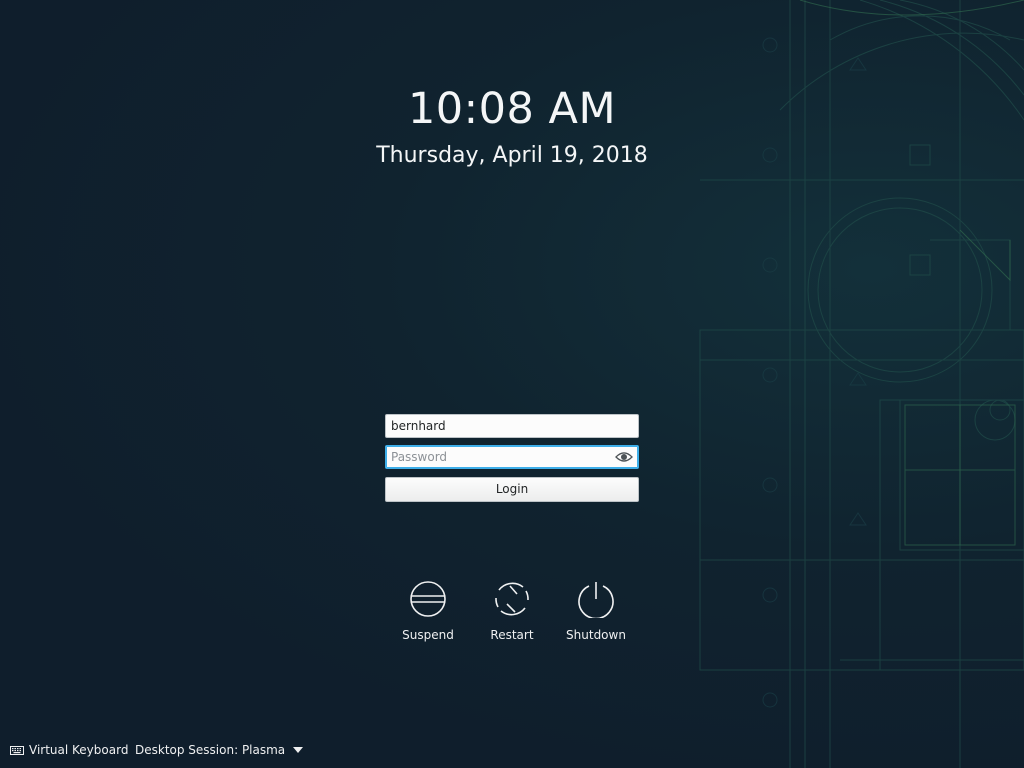  I want to click on keyboard-icon, so click(17, 750).